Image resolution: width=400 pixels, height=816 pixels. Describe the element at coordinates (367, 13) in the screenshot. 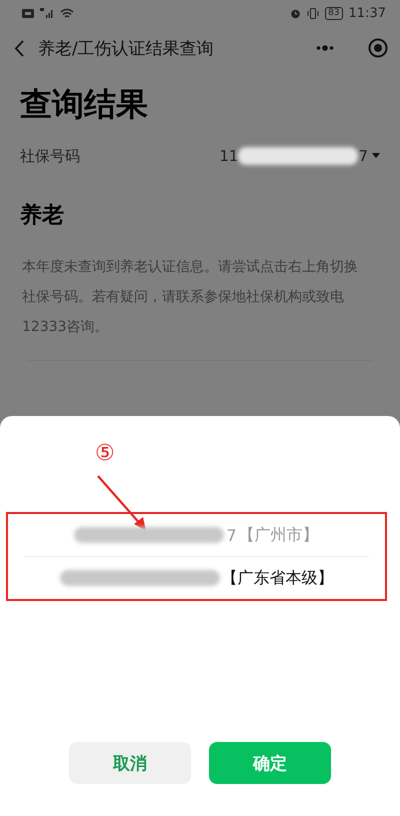

I see `status-time: 11:37` at that location.